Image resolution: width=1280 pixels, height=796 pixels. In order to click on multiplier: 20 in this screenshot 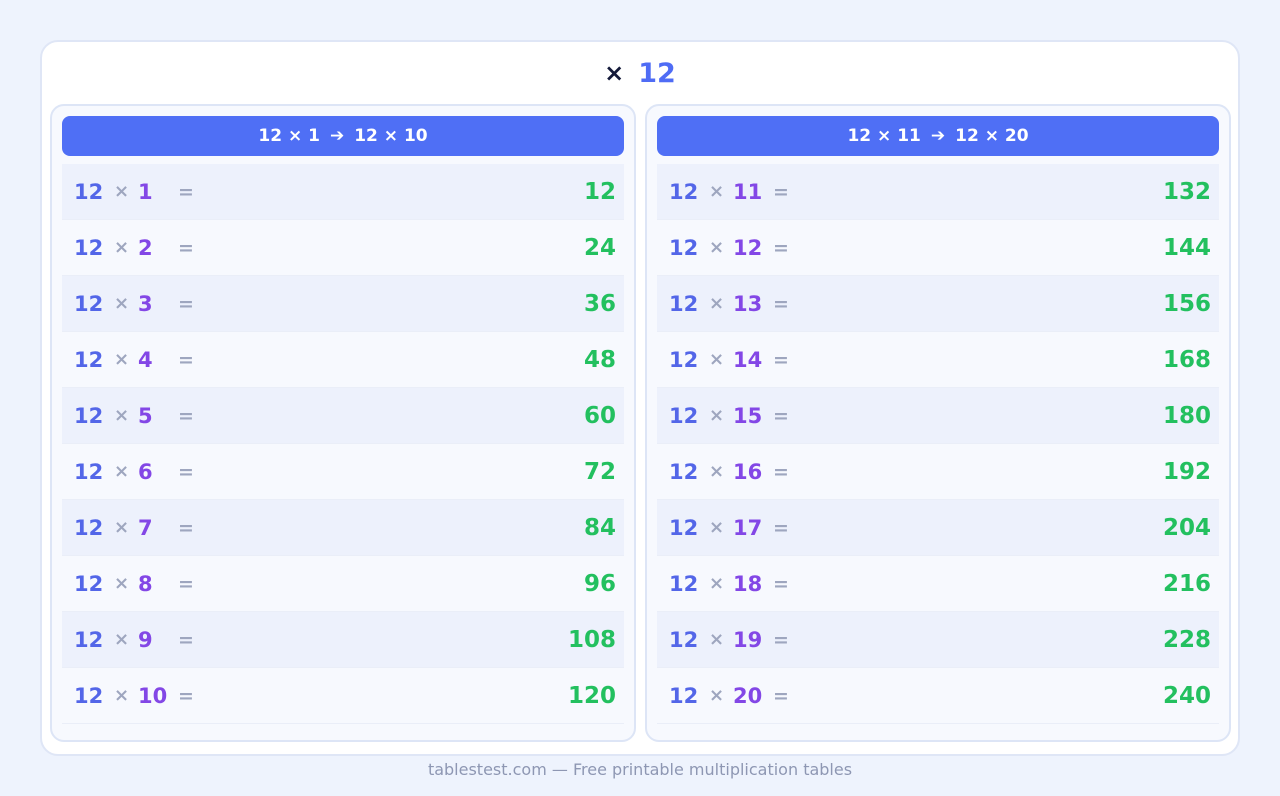, I will do `click(748, 695)`.